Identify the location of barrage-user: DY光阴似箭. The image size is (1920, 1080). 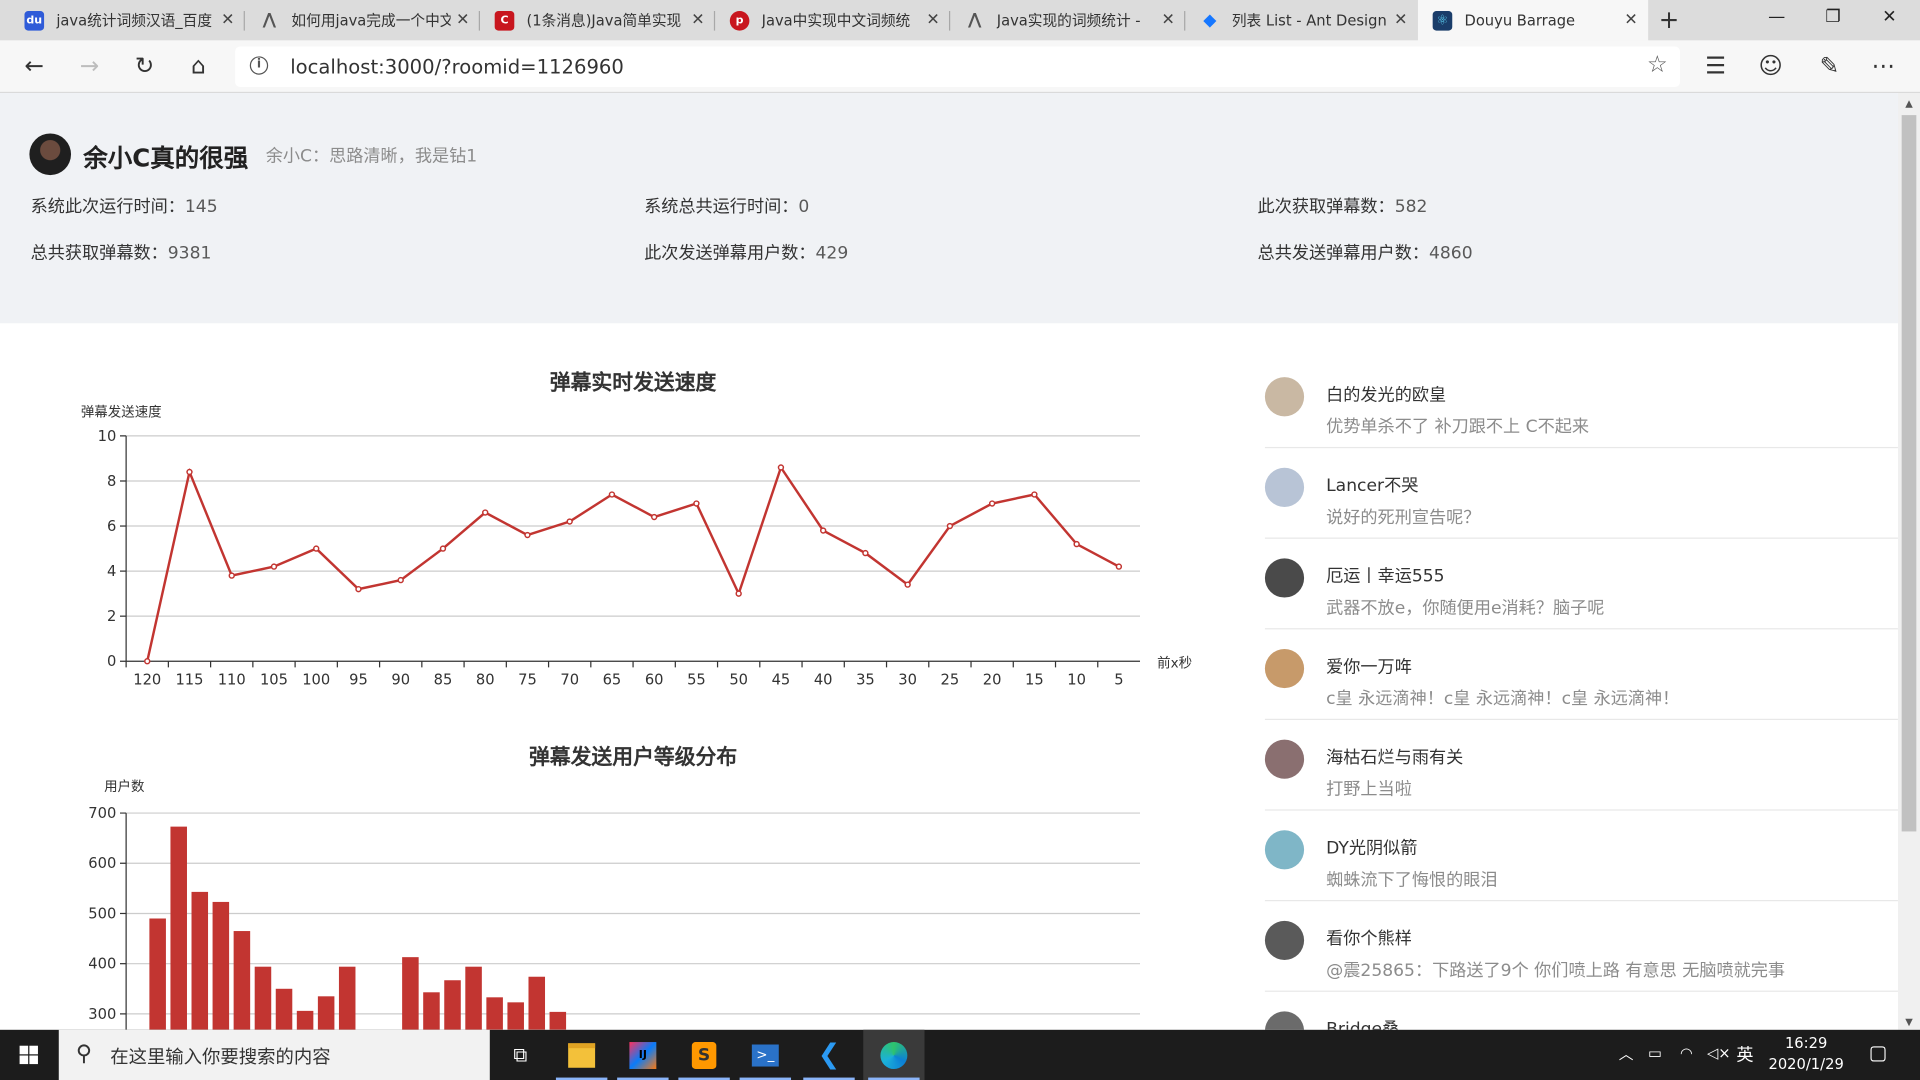
(1372, 848).